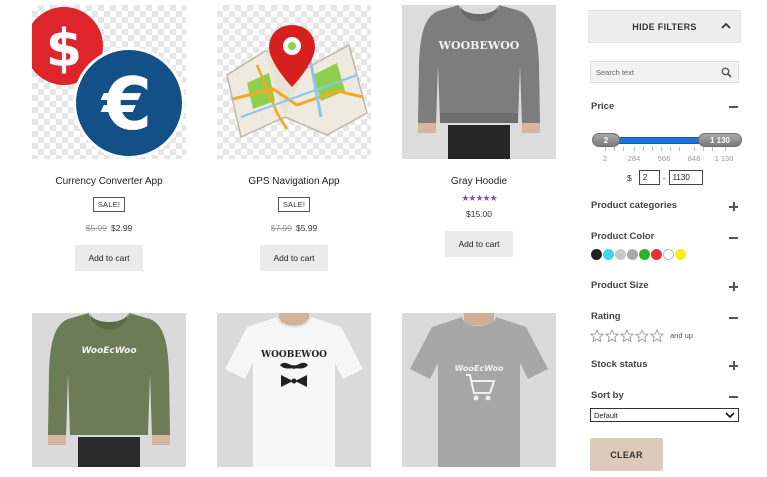 The image size is (767, 477). I want to click on currency-icon: $ €, so click(108, 83).